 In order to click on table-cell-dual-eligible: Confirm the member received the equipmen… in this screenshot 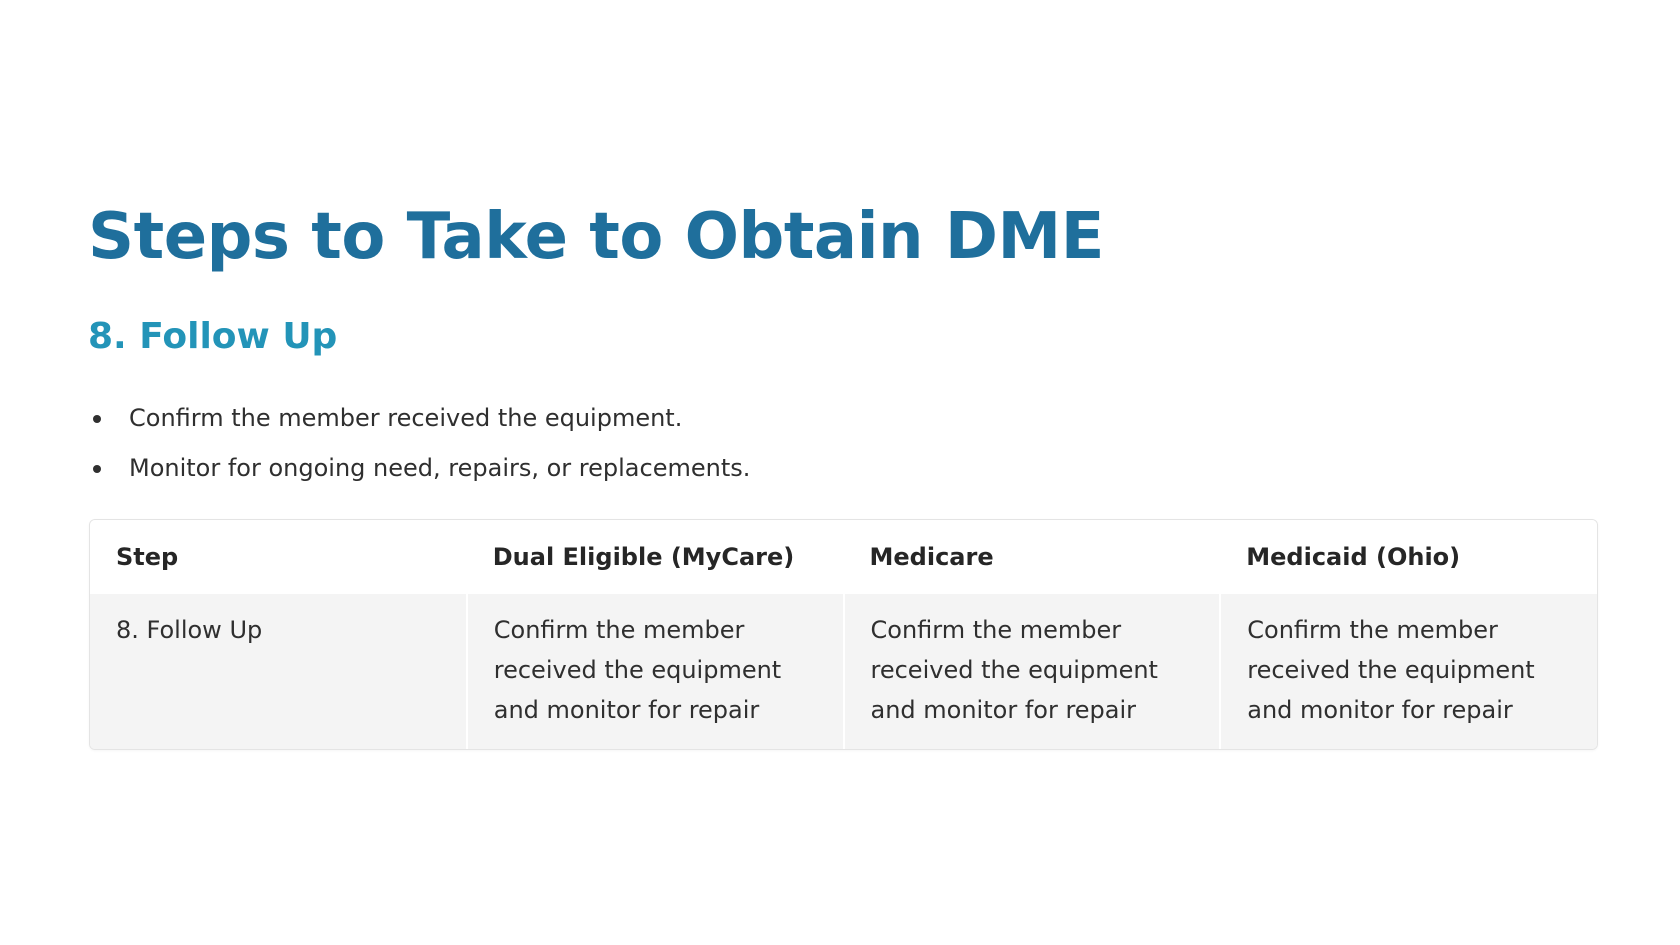, I will do `click(654, 671)`.